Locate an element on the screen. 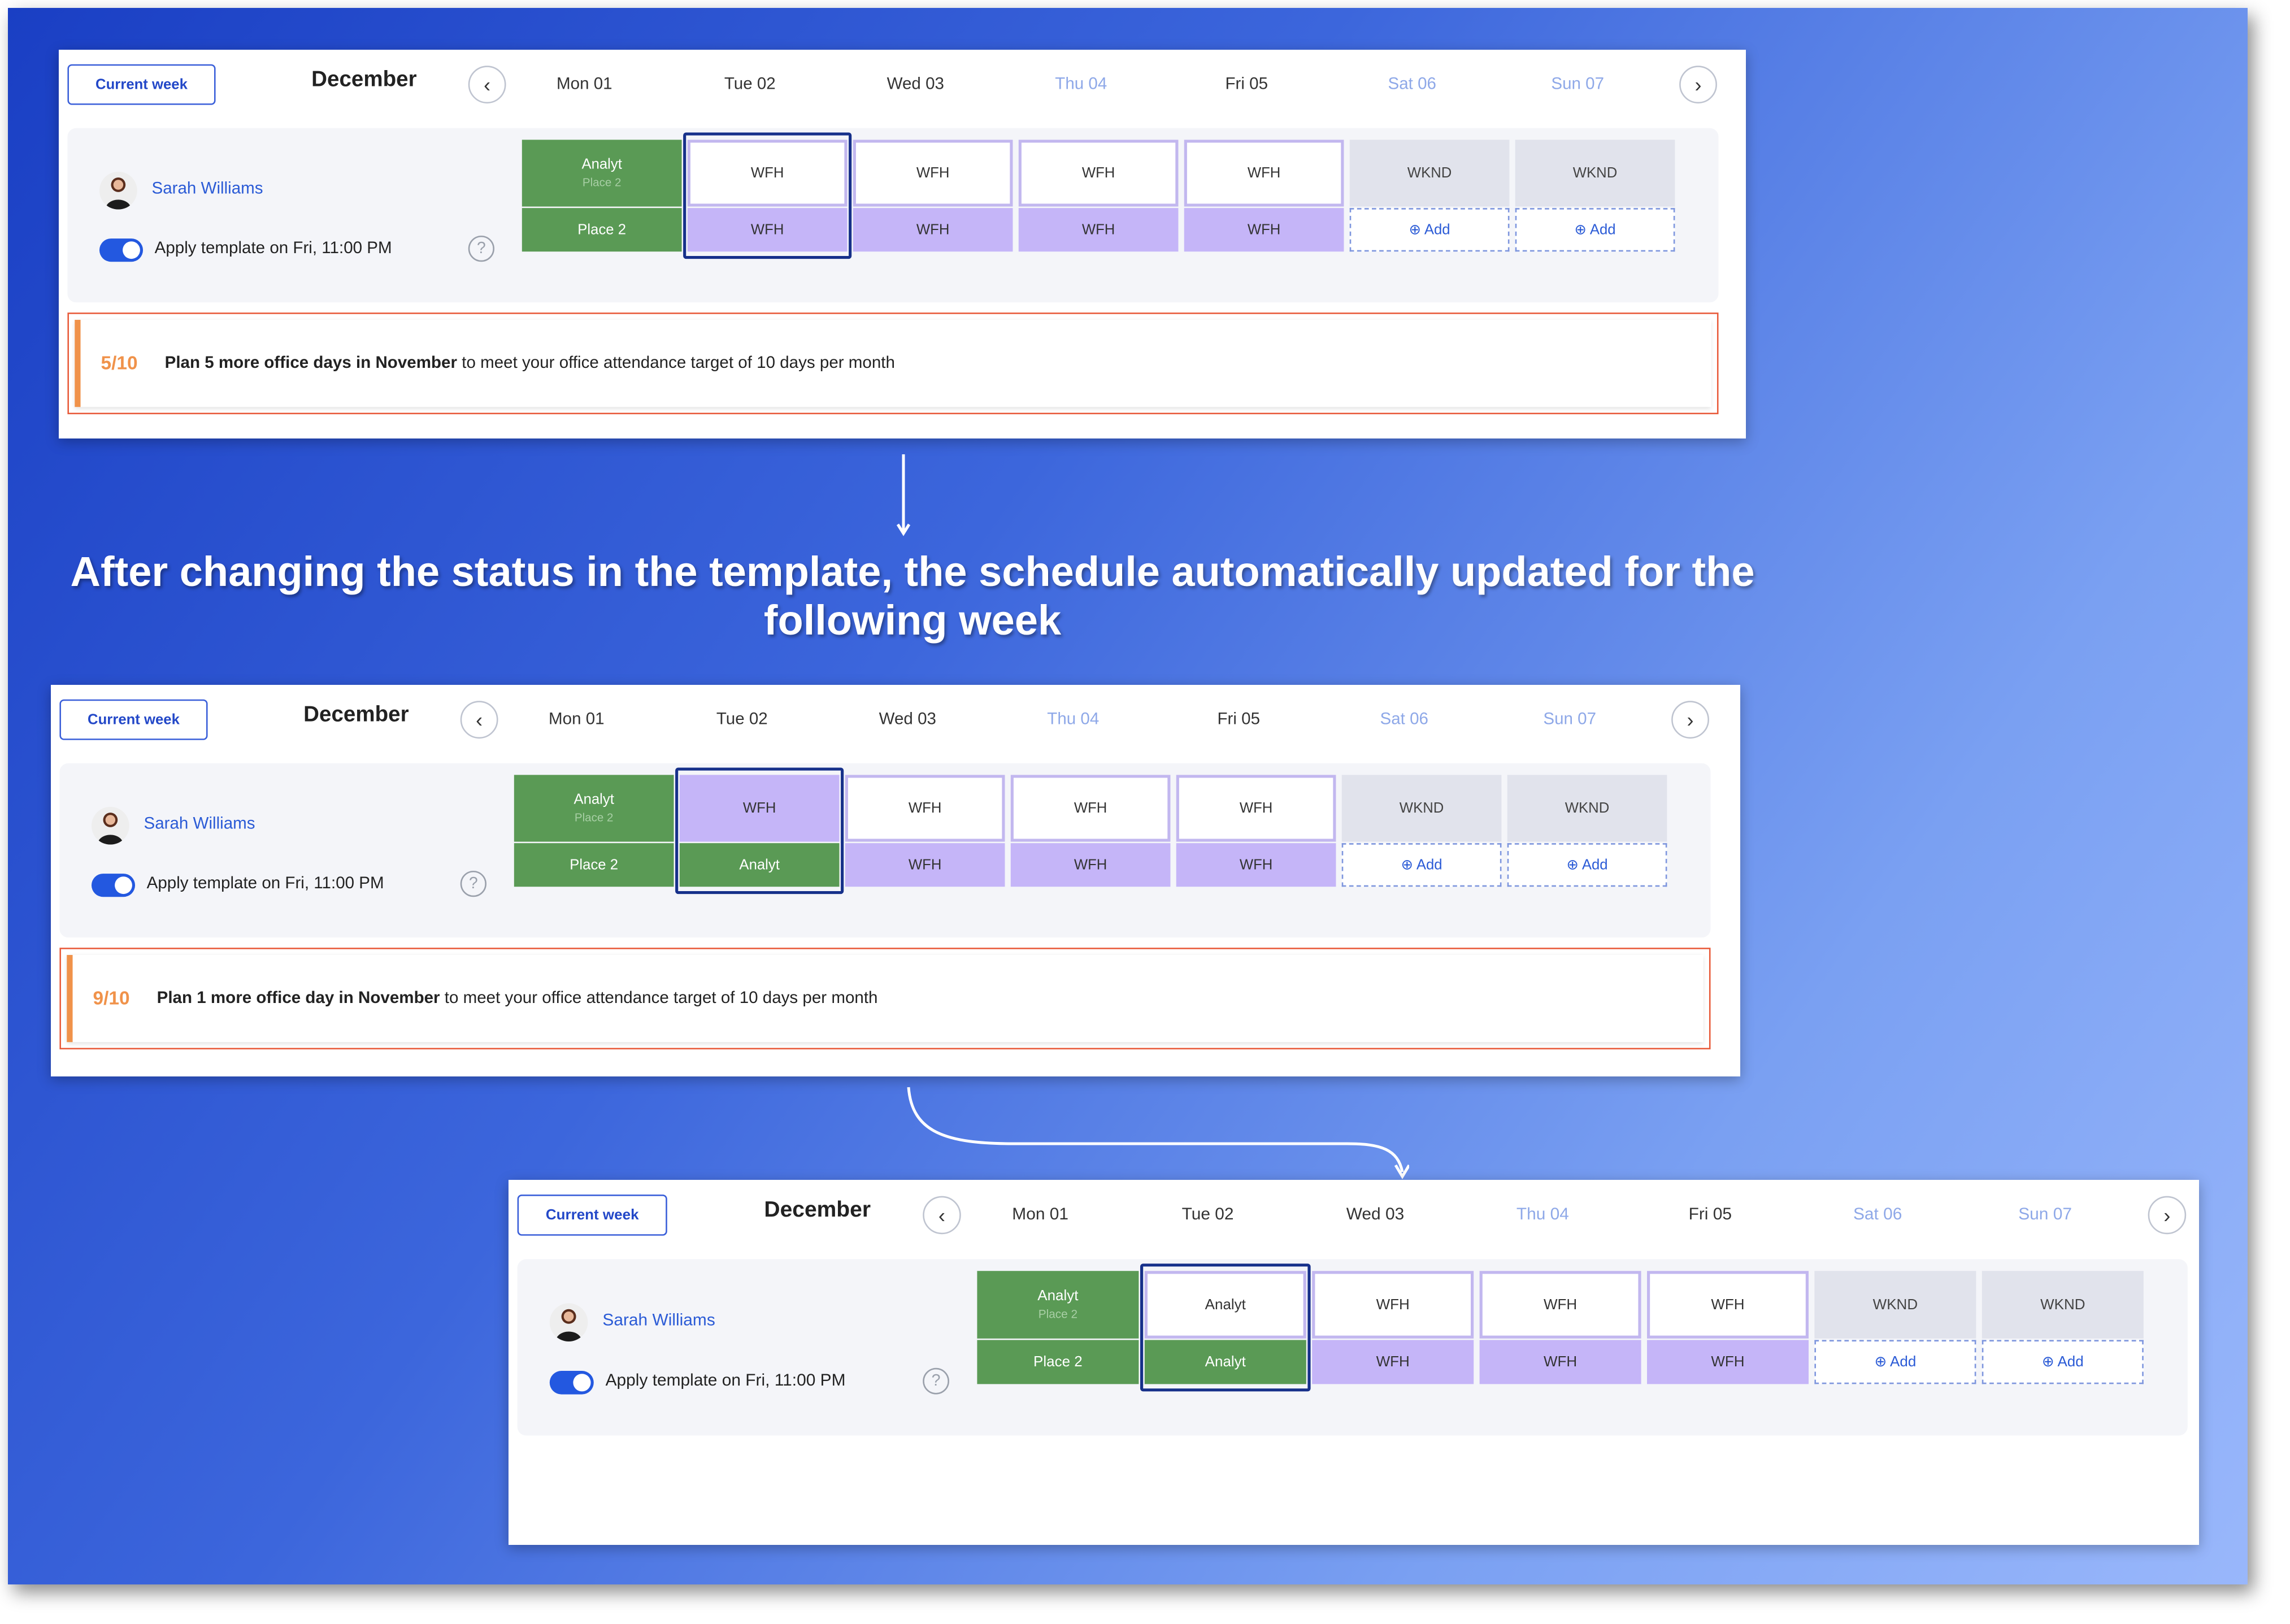  day-header: Sun 07 is located at coordinates (1578, 85).